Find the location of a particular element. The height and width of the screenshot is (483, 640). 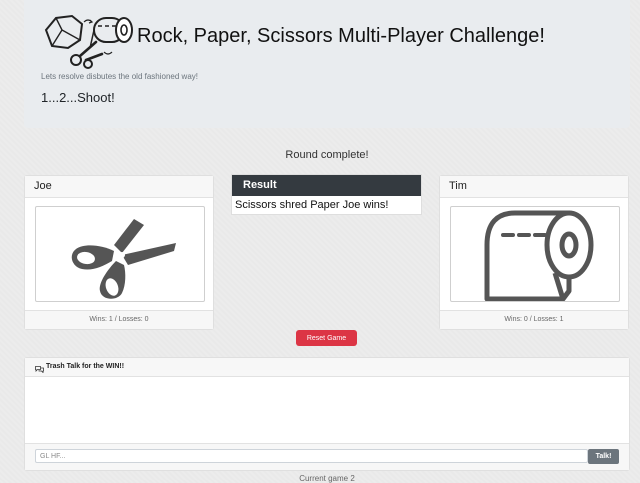

chat-header: Trash Talk for the WIN!! is located at coordinates (327, 367).